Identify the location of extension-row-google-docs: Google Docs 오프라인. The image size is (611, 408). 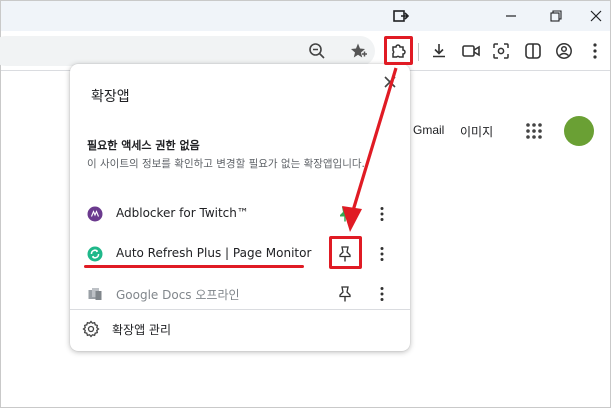
(240, 294).